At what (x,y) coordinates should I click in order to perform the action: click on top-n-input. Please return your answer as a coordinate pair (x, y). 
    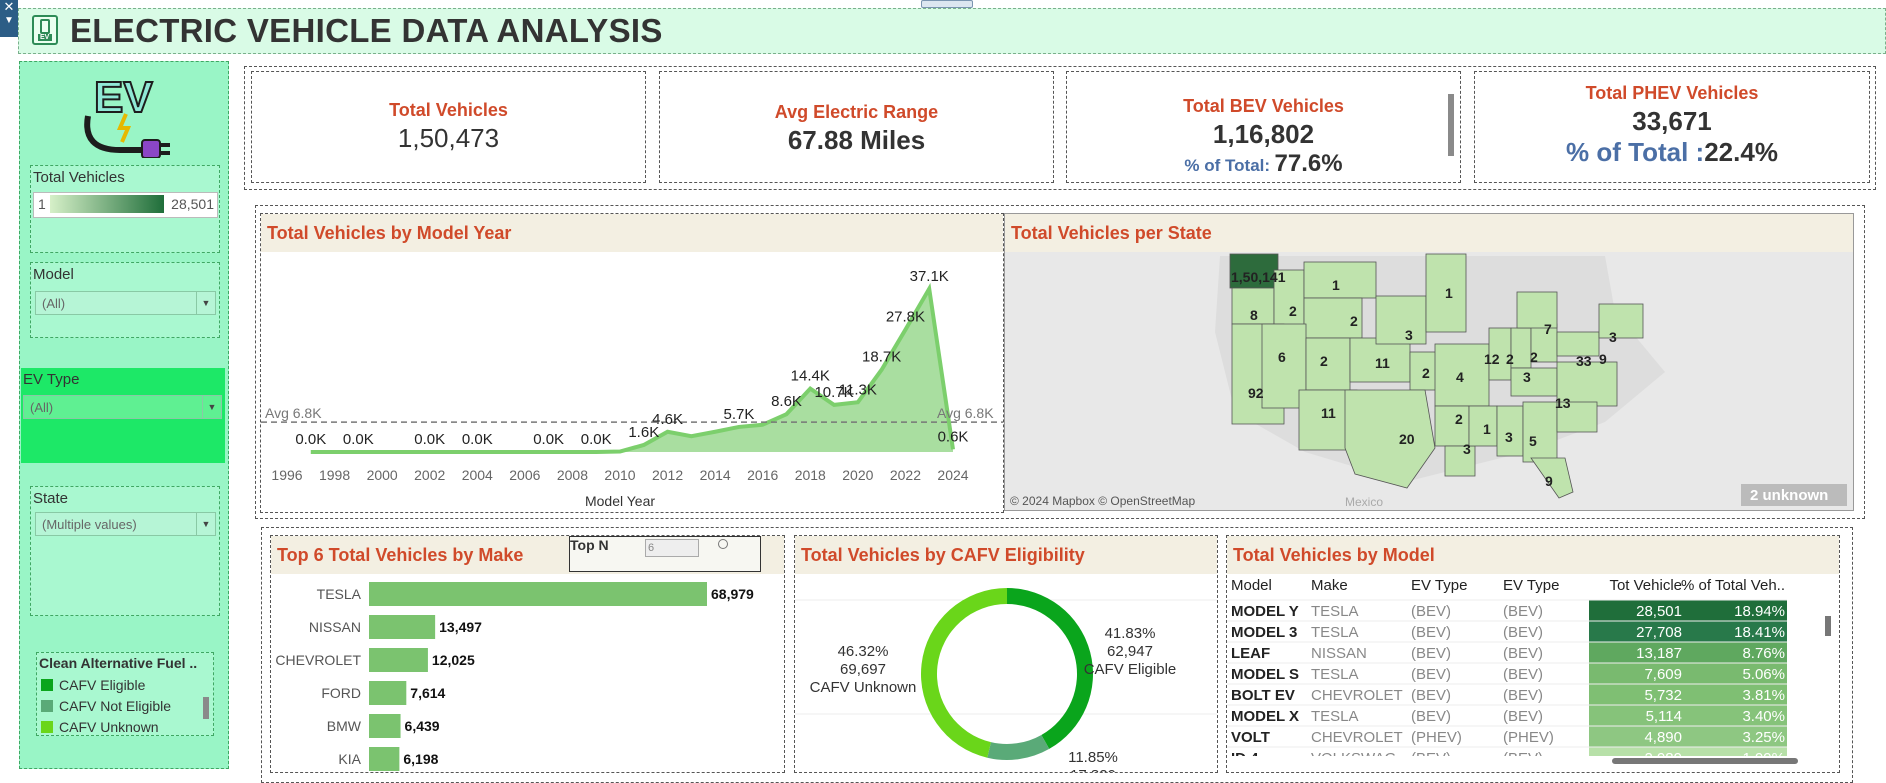
    Looking at the image, I should click on (672, 548).